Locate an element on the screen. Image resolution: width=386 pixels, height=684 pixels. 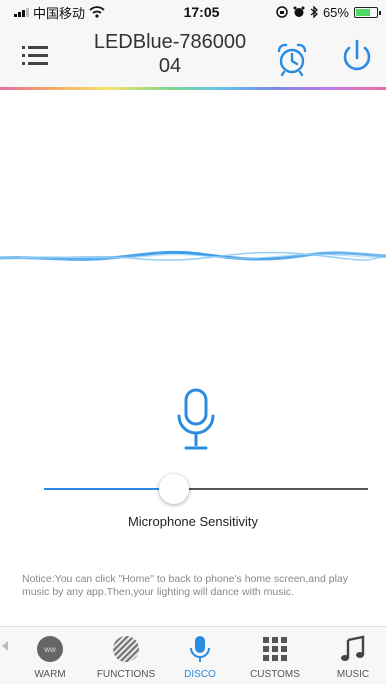
battery-icon is located at coordinates (367, 12).